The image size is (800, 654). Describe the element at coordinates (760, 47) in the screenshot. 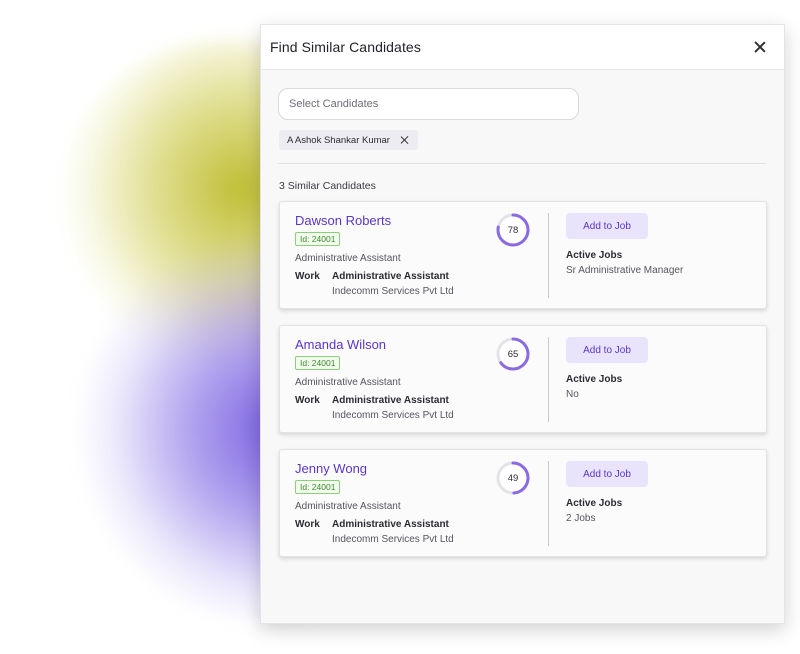

I see `close-icon` at that location.